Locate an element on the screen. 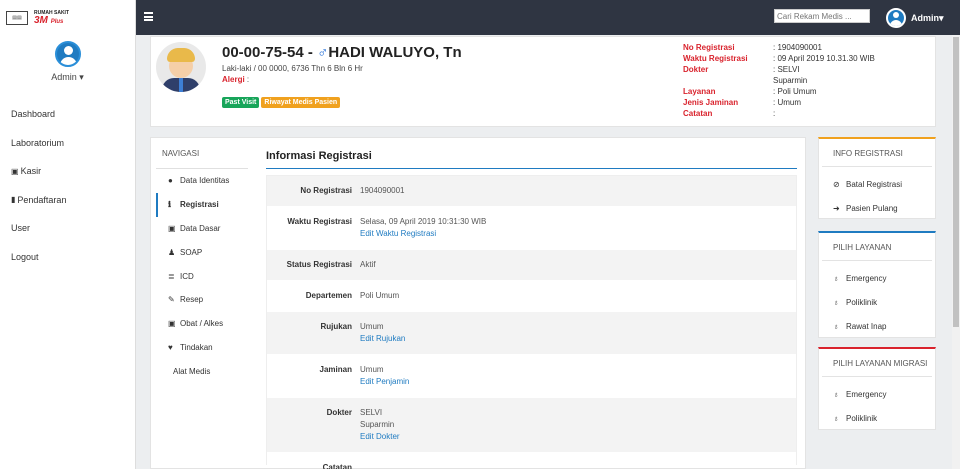 The width and height of the screenshot is (960, 469). top-bar: Admin▾ is located at coordinates (548, 17).